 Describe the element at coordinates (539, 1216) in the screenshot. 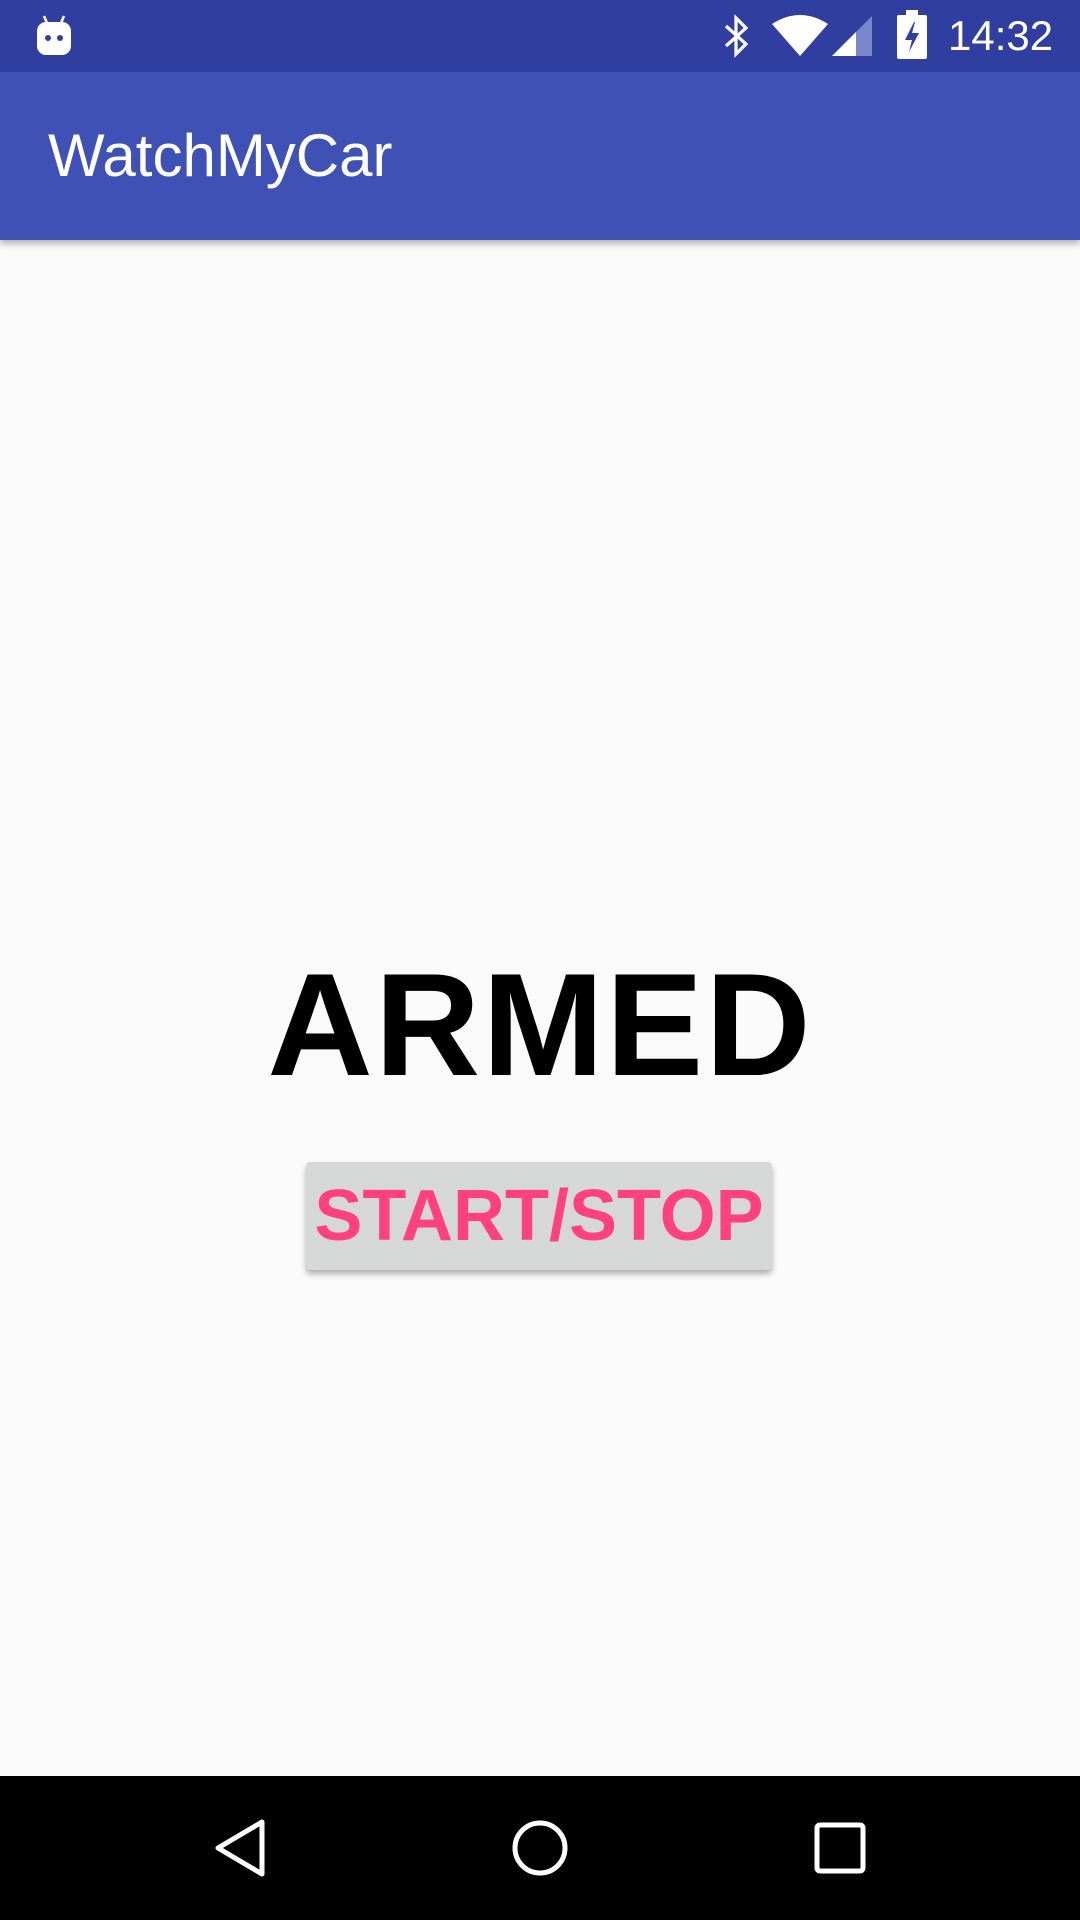

I see `start-stop-button: START/STOP` at that location.